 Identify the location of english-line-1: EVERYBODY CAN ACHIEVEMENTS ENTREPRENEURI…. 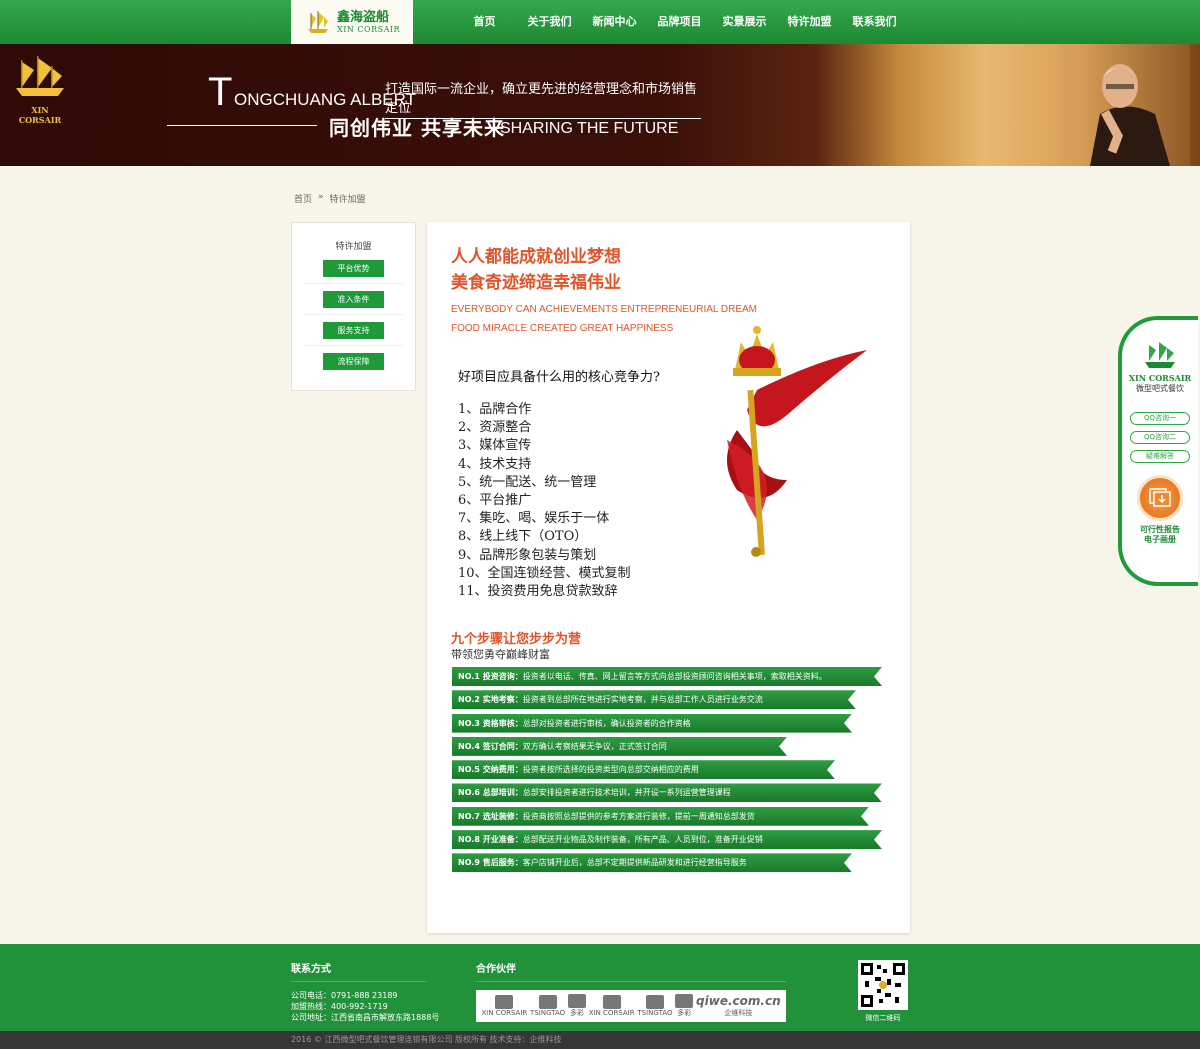
(604, 309).